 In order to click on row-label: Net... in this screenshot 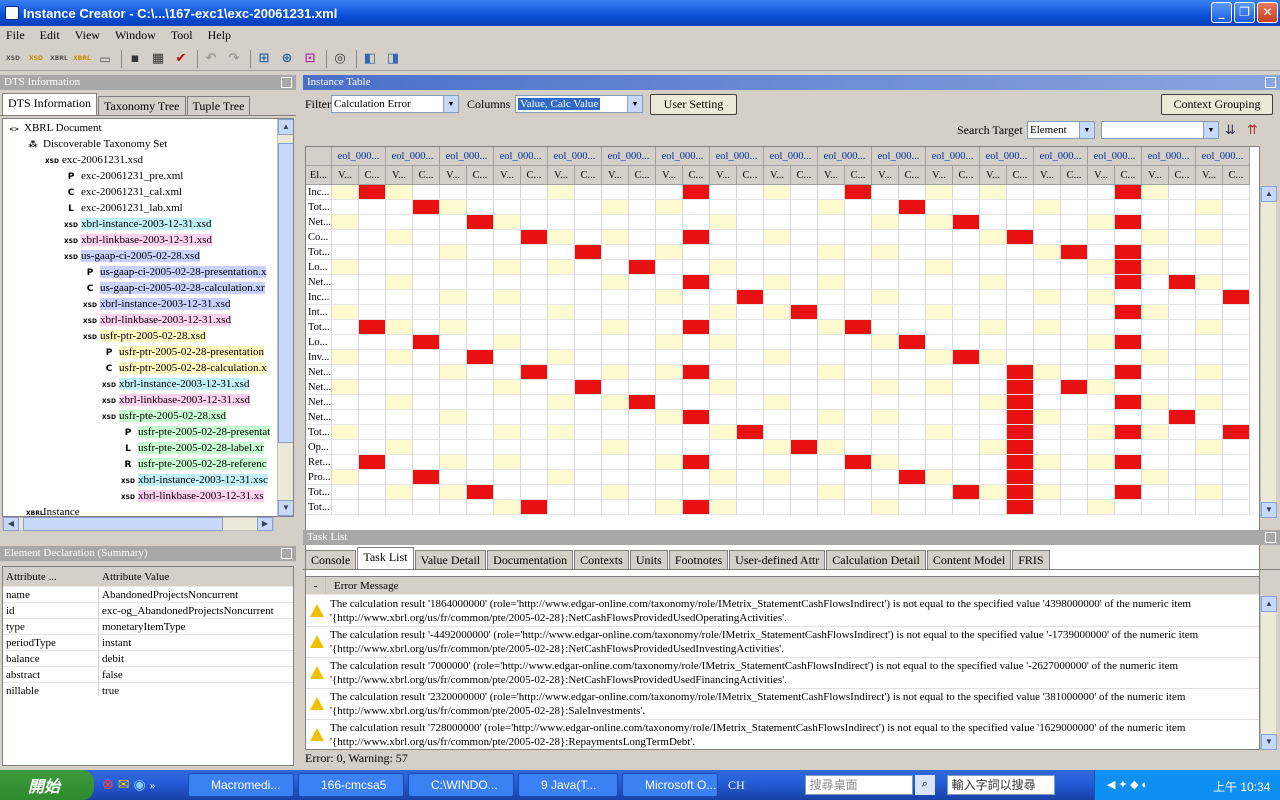, I will do `click(319, 402)`.